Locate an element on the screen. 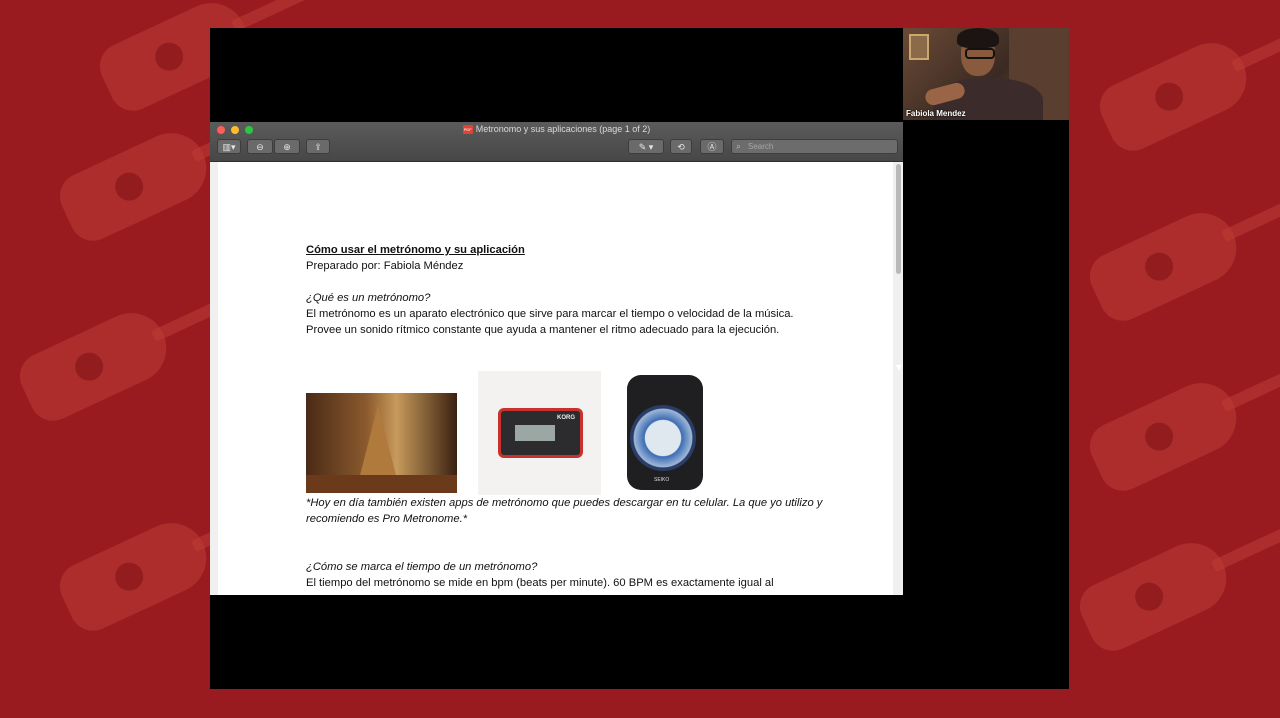 This screenshot has height=718, width=1280. image-row: KORG SEIKO is located at coordinates (516, 432).